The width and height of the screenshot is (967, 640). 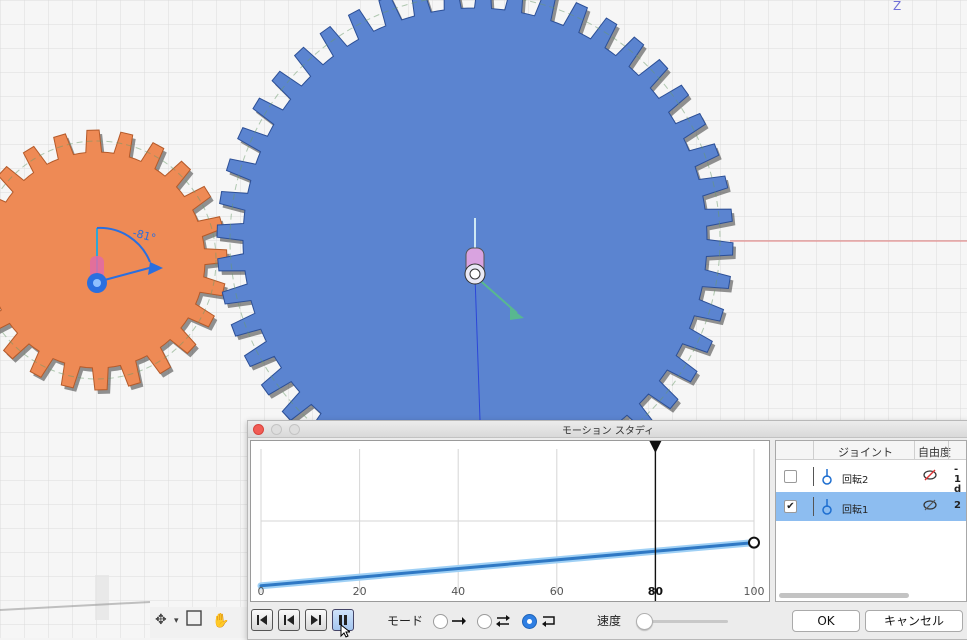 I want to click on joint-row: ✔ 回転1 2, so click(x=871, y=506).